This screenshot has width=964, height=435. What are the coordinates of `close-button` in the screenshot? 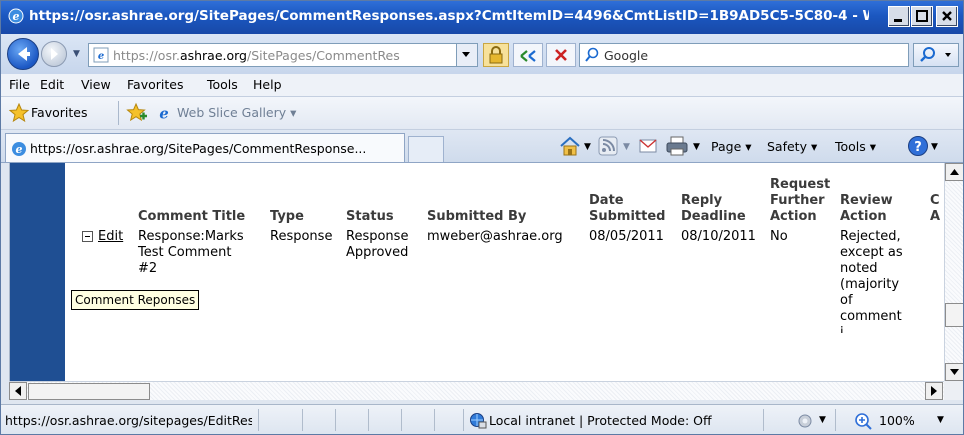 It's located at (947, 16).